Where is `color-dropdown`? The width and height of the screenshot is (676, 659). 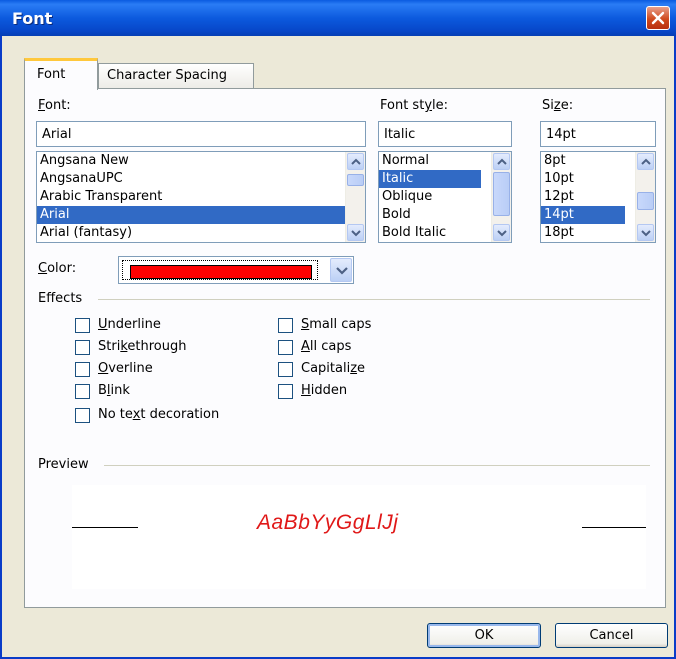 color-dropdown is located at coordinates (236, 270).